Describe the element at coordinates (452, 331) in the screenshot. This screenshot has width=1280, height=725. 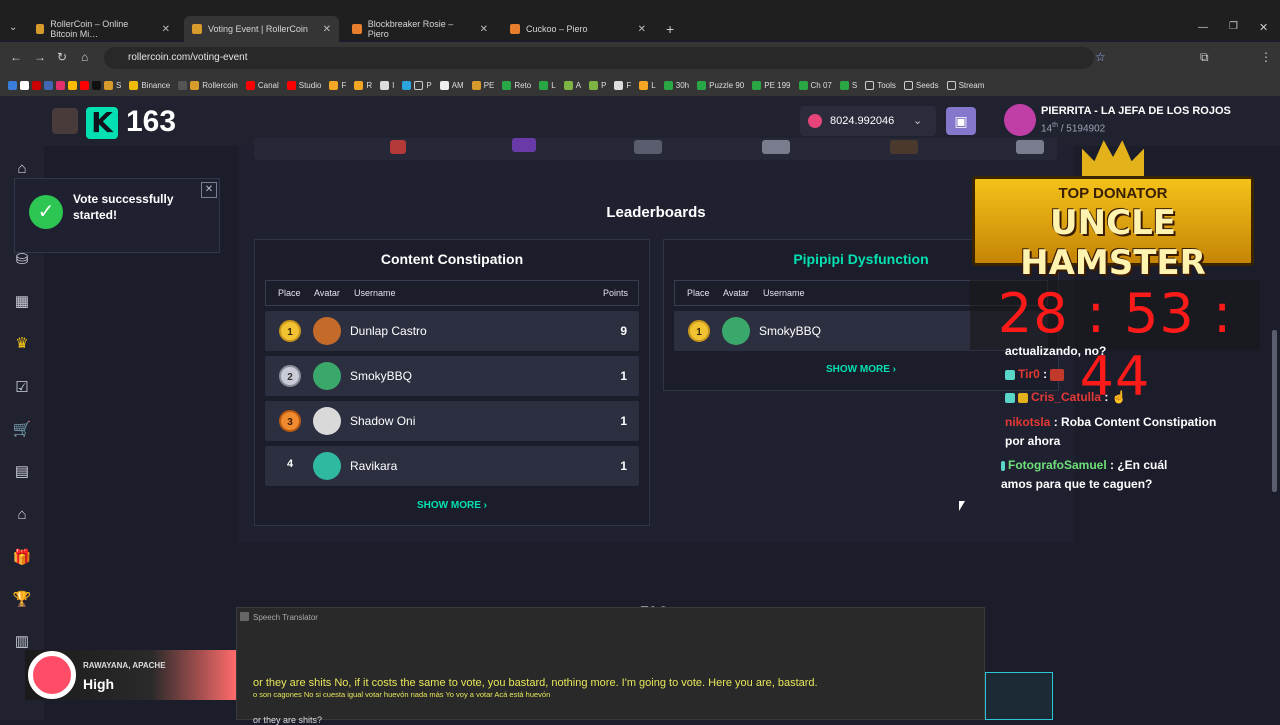
I see `table-row: 1 Dunlap Castro 9` at that location.